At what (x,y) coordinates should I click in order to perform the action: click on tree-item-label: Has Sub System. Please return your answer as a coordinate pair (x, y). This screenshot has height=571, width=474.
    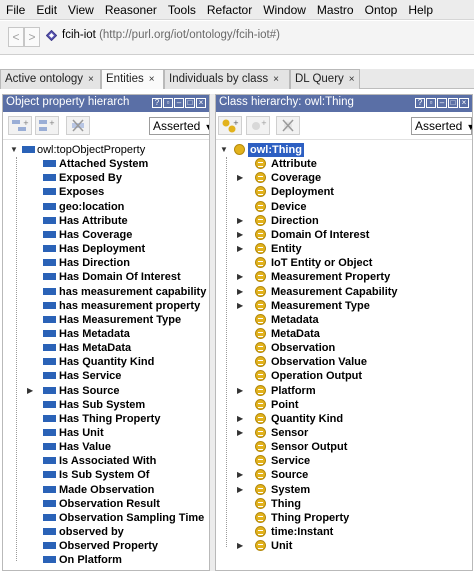
    Looking at the image, I should click on (102, 404).